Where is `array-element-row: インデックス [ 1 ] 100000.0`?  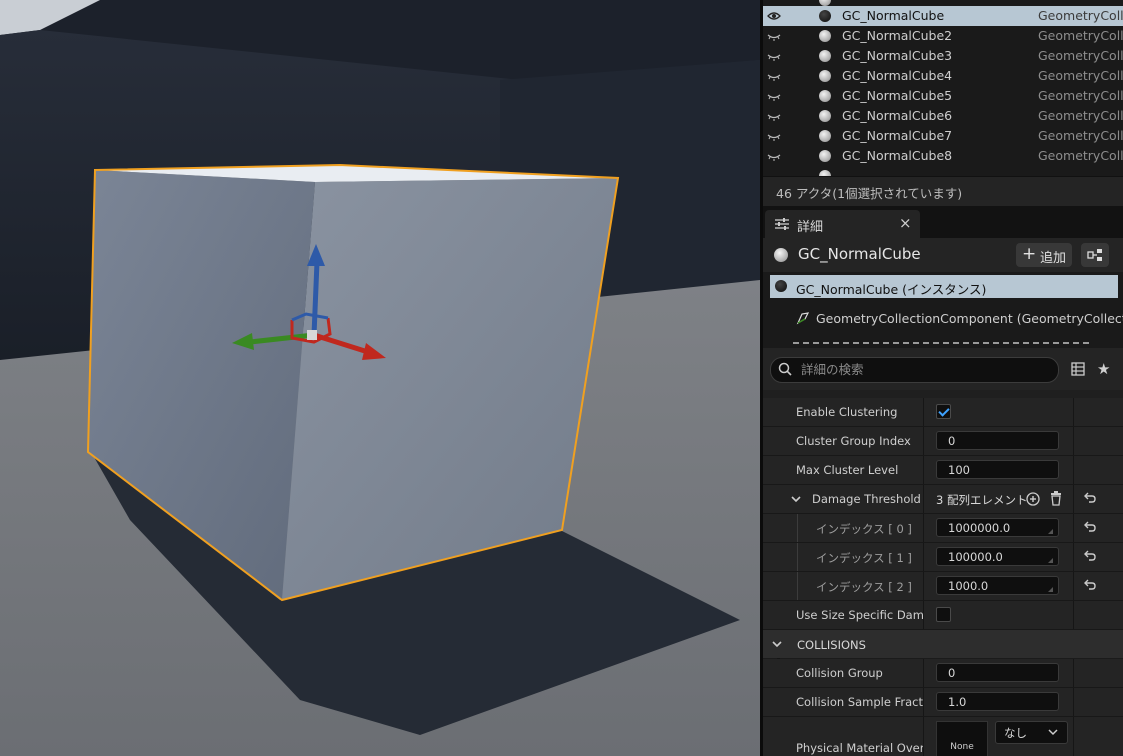 array-element-row: インデックス [ 1 ] 100000.0 is located at coordinates (943, 557).